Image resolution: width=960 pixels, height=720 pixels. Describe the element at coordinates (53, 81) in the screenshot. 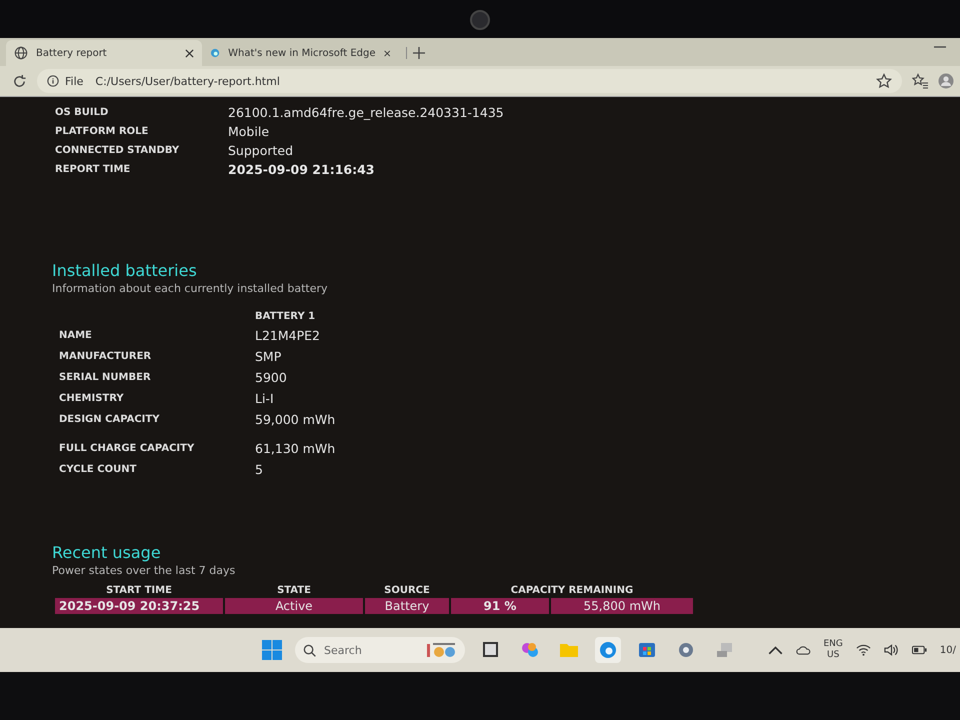

I see `info-icon` at that location.